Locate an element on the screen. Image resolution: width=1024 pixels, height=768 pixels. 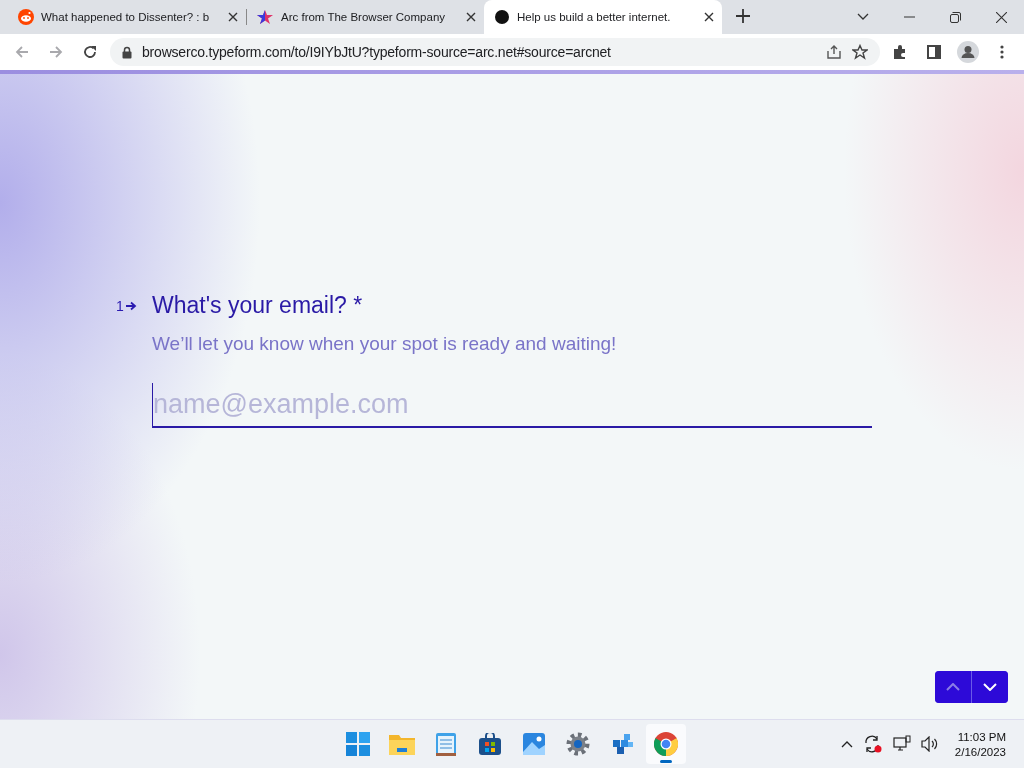
url-text: browserco.typeform.com/to/I9IYbJtU?typeform-source=arc.net#source=arcnet is located at coordinates (376, 52).